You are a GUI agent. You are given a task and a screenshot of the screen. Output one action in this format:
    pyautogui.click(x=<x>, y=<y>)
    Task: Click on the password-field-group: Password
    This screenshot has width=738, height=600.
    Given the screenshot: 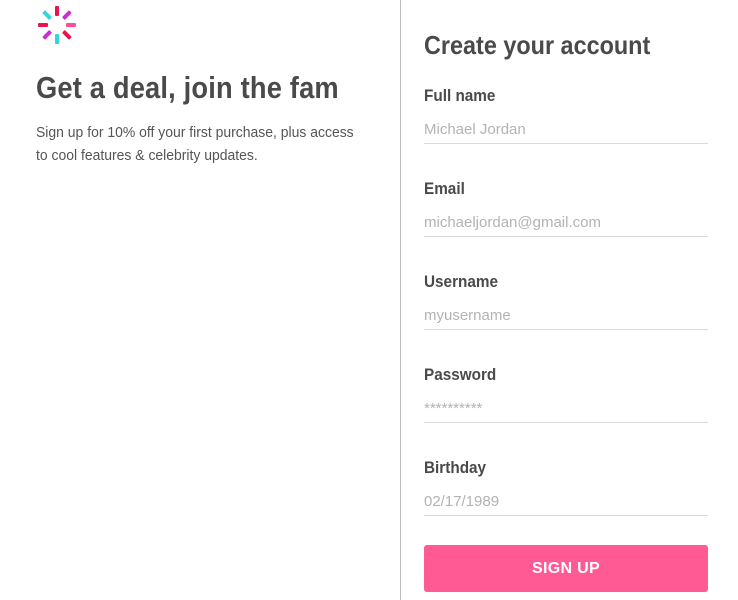 What is the action you would take?
    pyautogui.click(x=566, y=393)
    